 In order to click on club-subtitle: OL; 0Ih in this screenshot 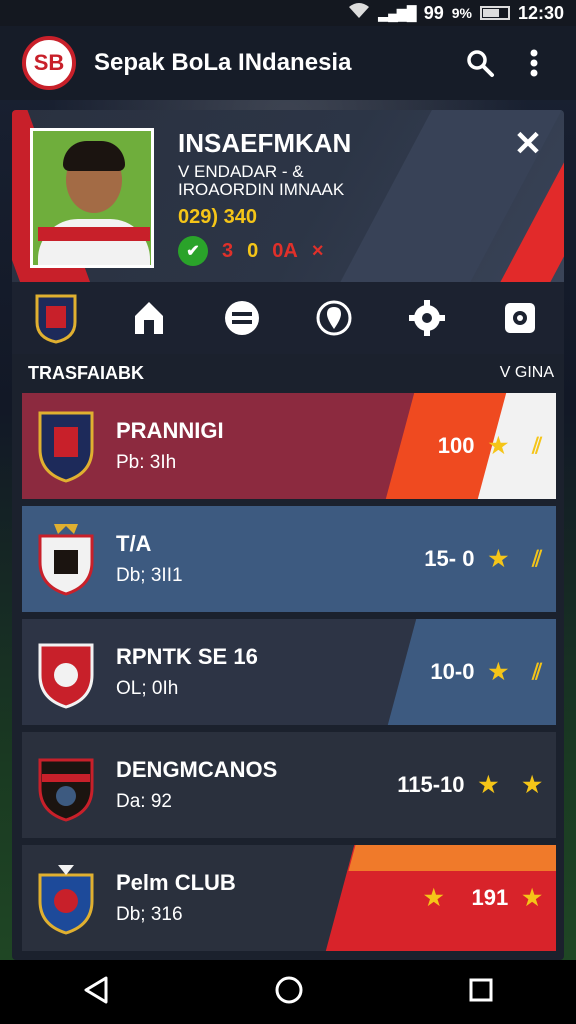, I will do `click(147, 688)`.